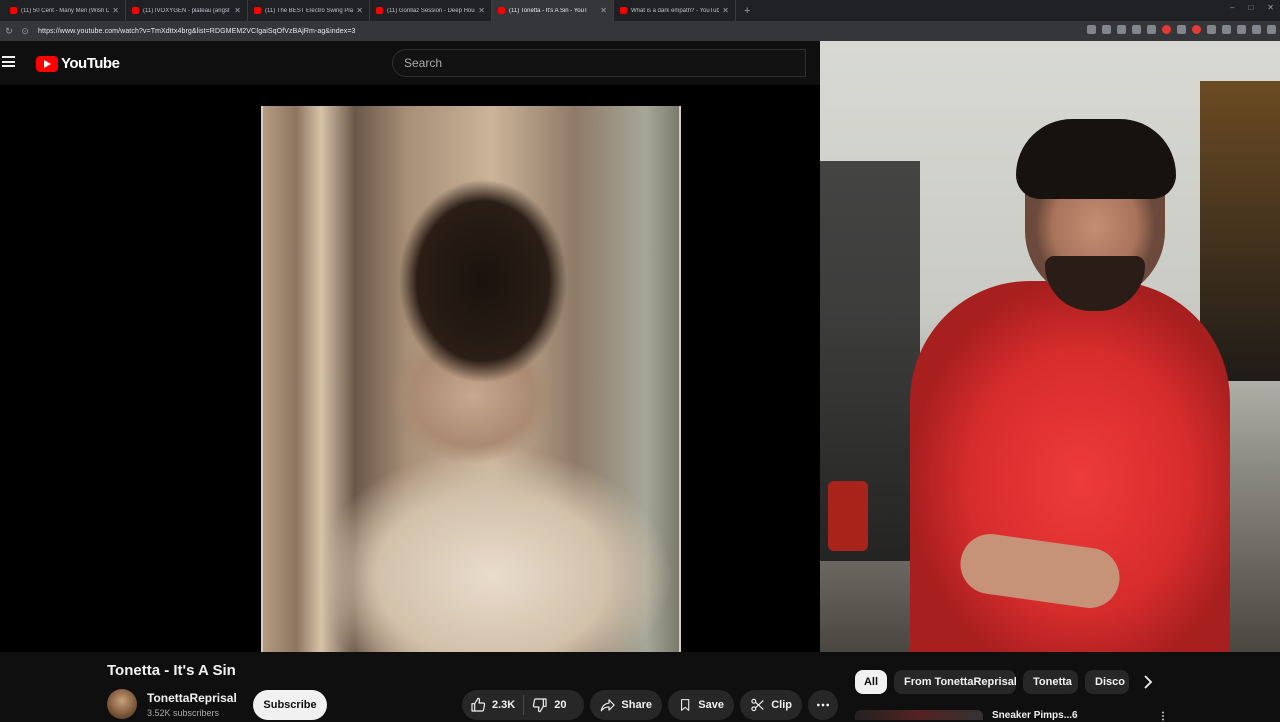 The image size is (1280, 722). Describe the element at coordinates (47, 63) in the screenshot. I see `youtube-play-icon` at that location.